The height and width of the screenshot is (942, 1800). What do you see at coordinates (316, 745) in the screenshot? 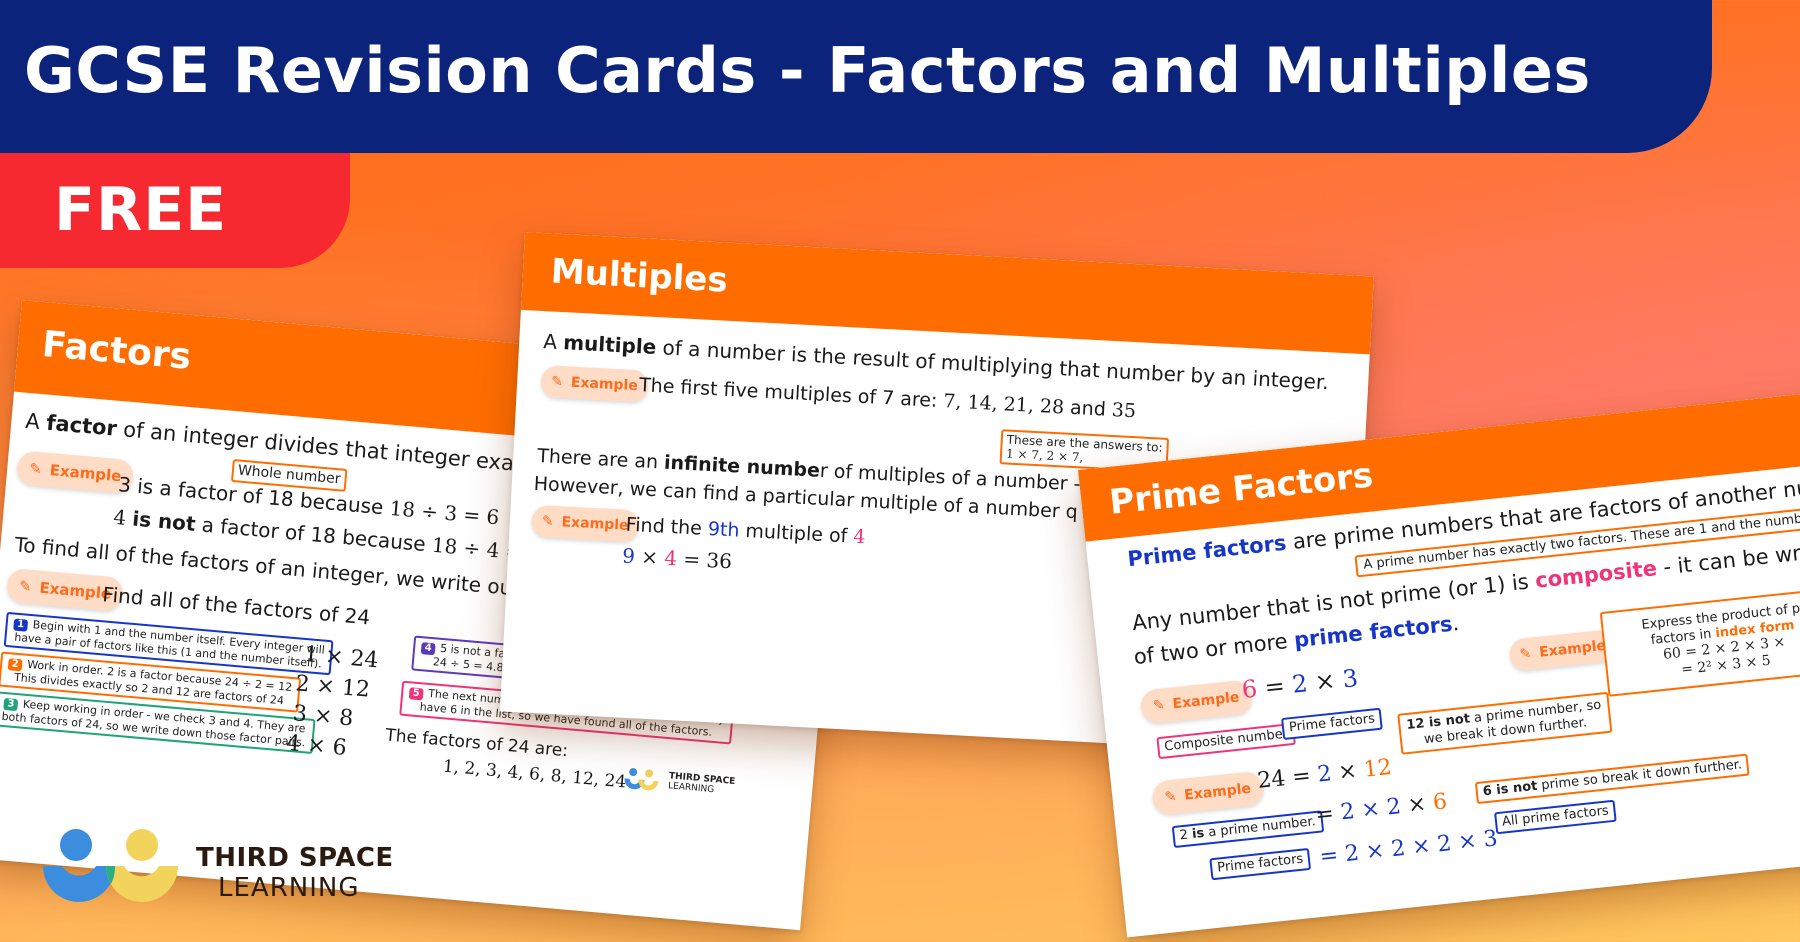
I see `factor-pair-4: 4 × 6` at bounding box center [316, 745].